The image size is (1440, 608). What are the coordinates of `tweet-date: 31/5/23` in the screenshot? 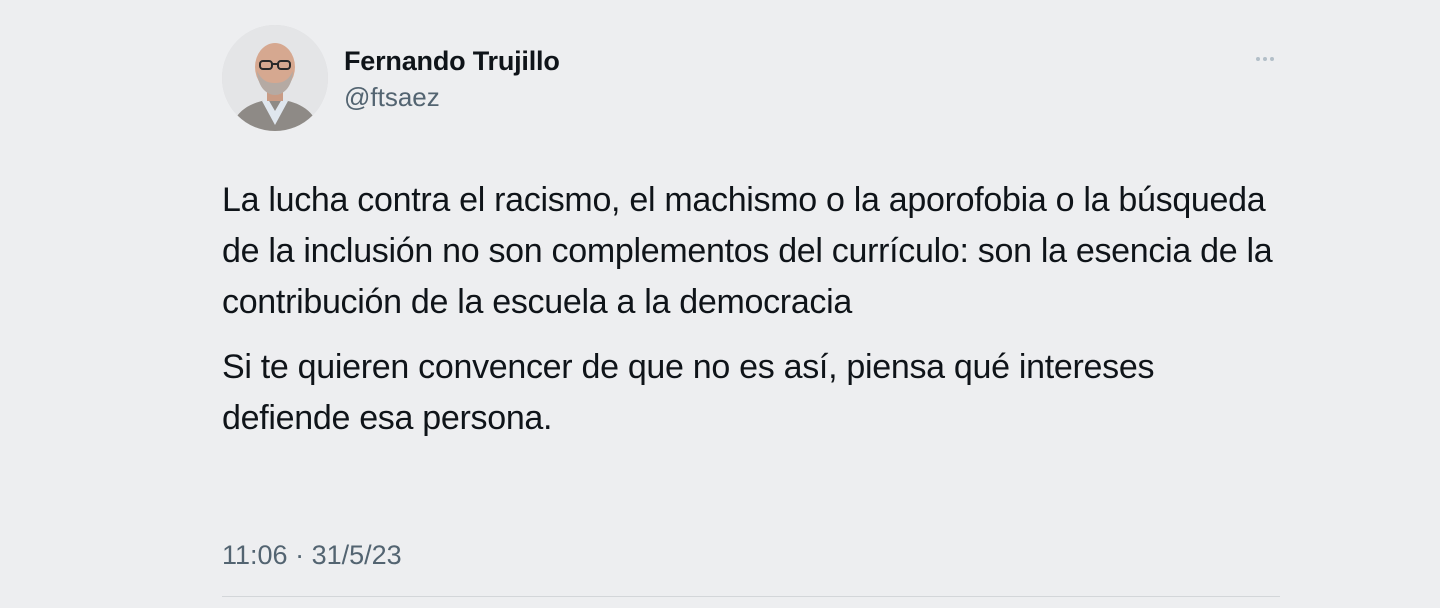 It's located at (356, 555).